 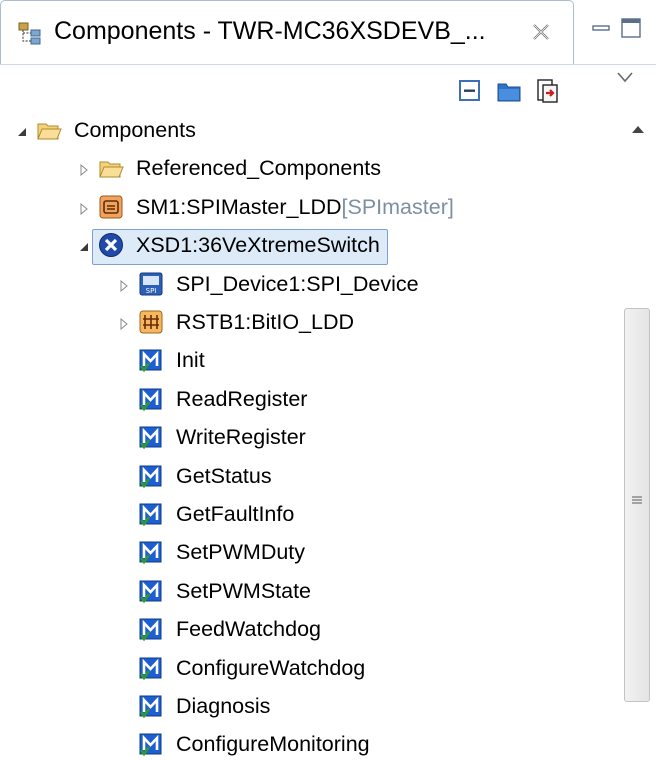 What do you see at coordinates (637, 500) in the screenshot?
I see `scroll-grip-icon` at bounding box center [637, 500].